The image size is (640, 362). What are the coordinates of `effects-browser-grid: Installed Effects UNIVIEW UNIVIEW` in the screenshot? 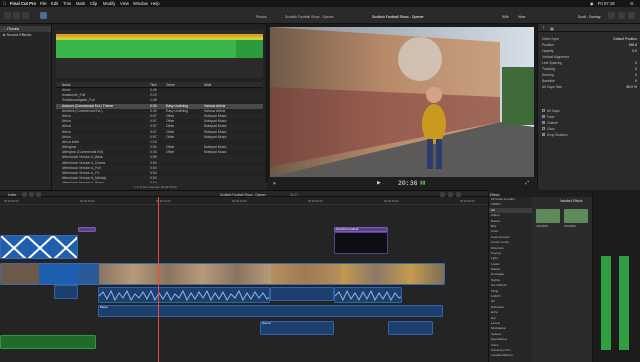 It's located at (562, 279).